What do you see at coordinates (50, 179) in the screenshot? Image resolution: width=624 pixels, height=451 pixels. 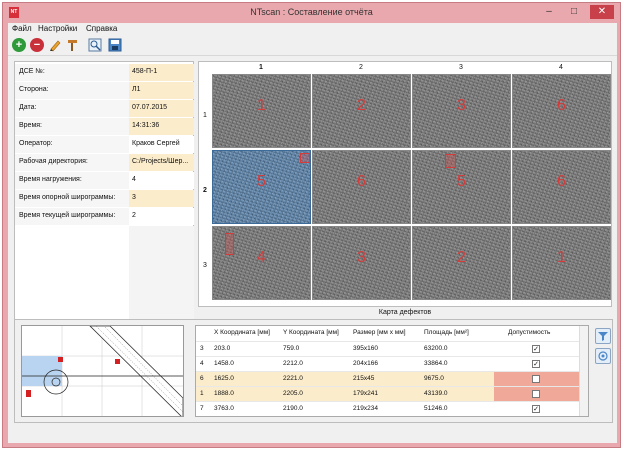 I see `form-label: Время нагружения:` at bounding box center [50, 179].